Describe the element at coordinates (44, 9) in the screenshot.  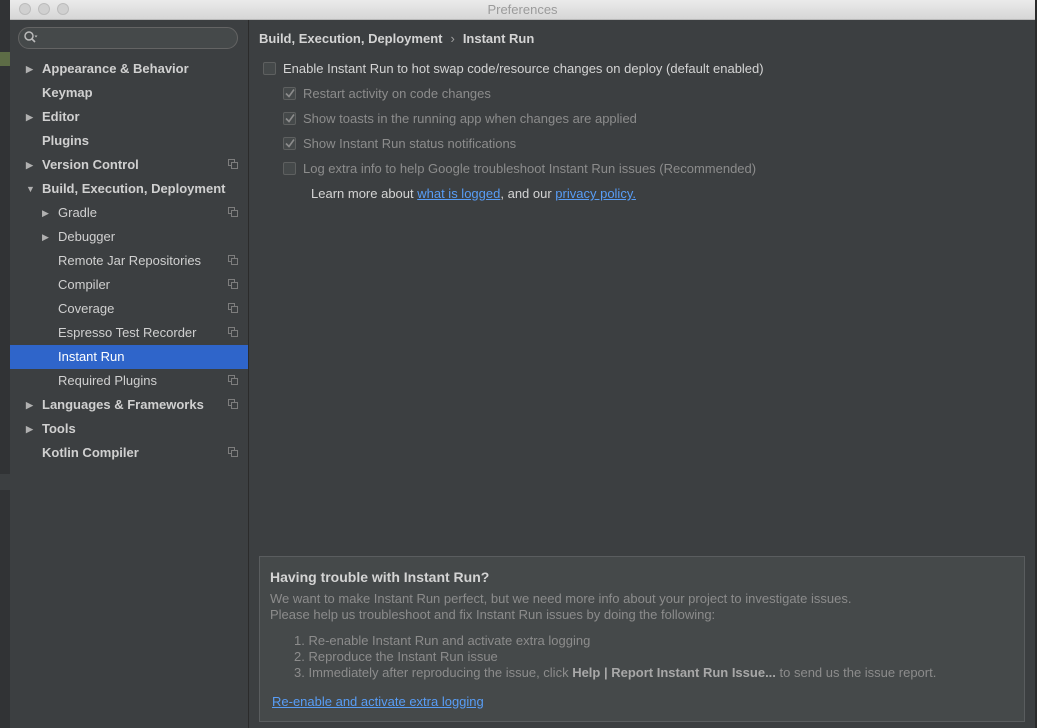
I see `minimize-window-button` at that location.